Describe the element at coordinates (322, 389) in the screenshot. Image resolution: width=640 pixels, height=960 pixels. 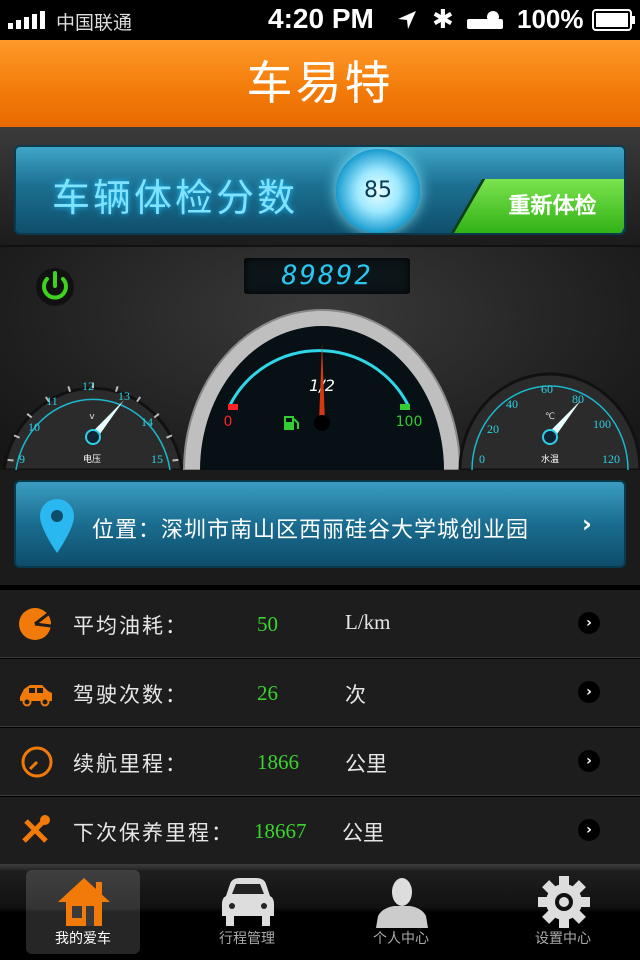
I see `fuel-gauge: 0 100 1/2` at that location.